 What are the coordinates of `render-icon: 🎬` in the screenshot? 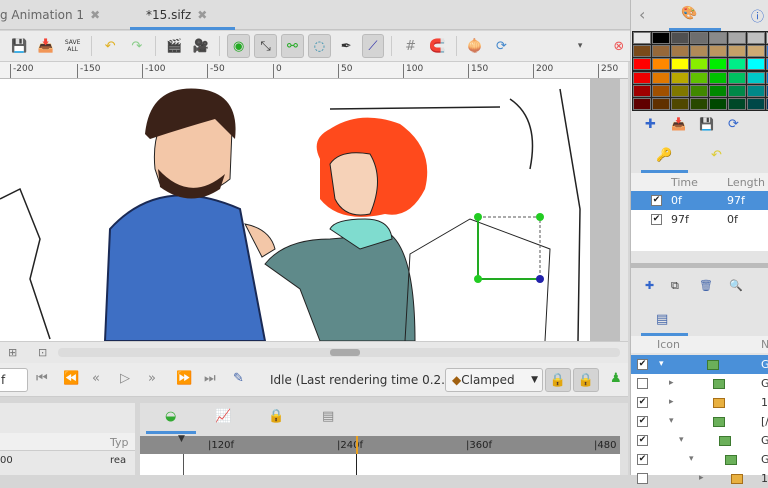 It's located at (174, 46).